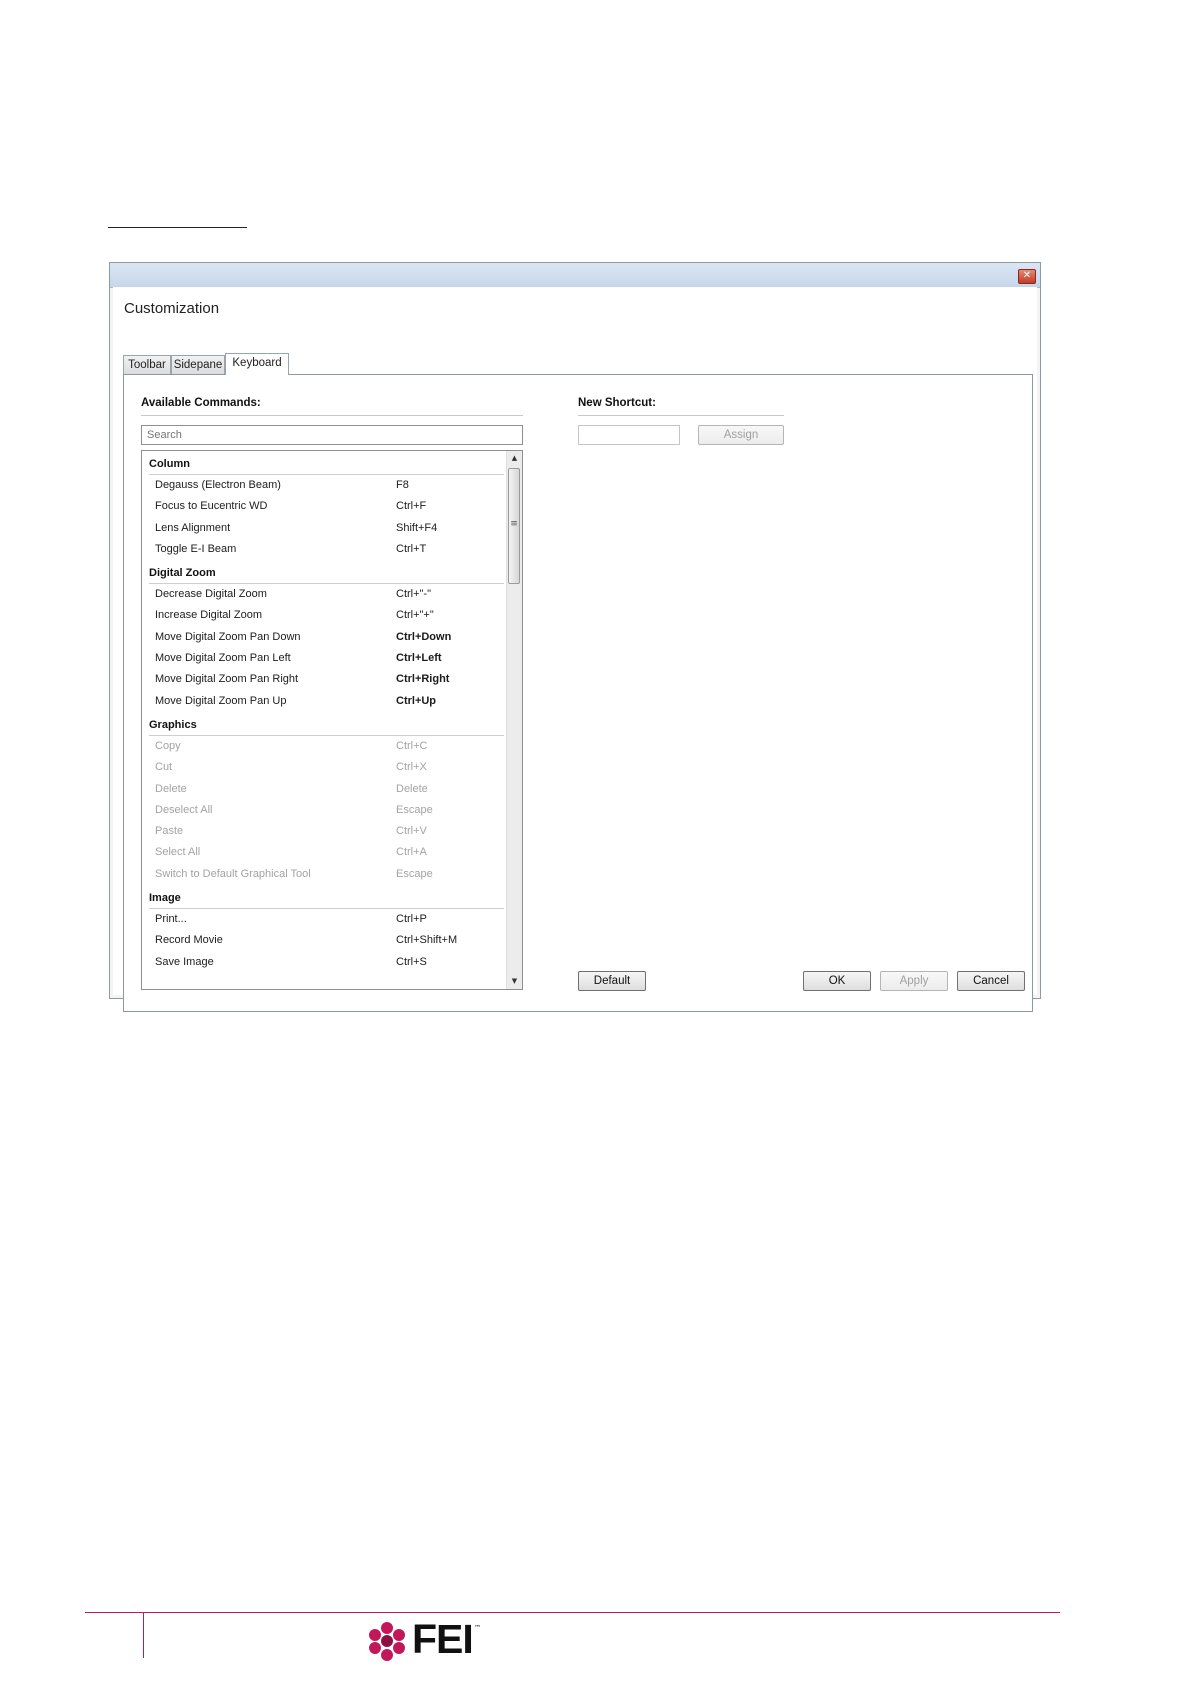  I want to click on command-shortcut: Ctrl+F, so click(411, 506).